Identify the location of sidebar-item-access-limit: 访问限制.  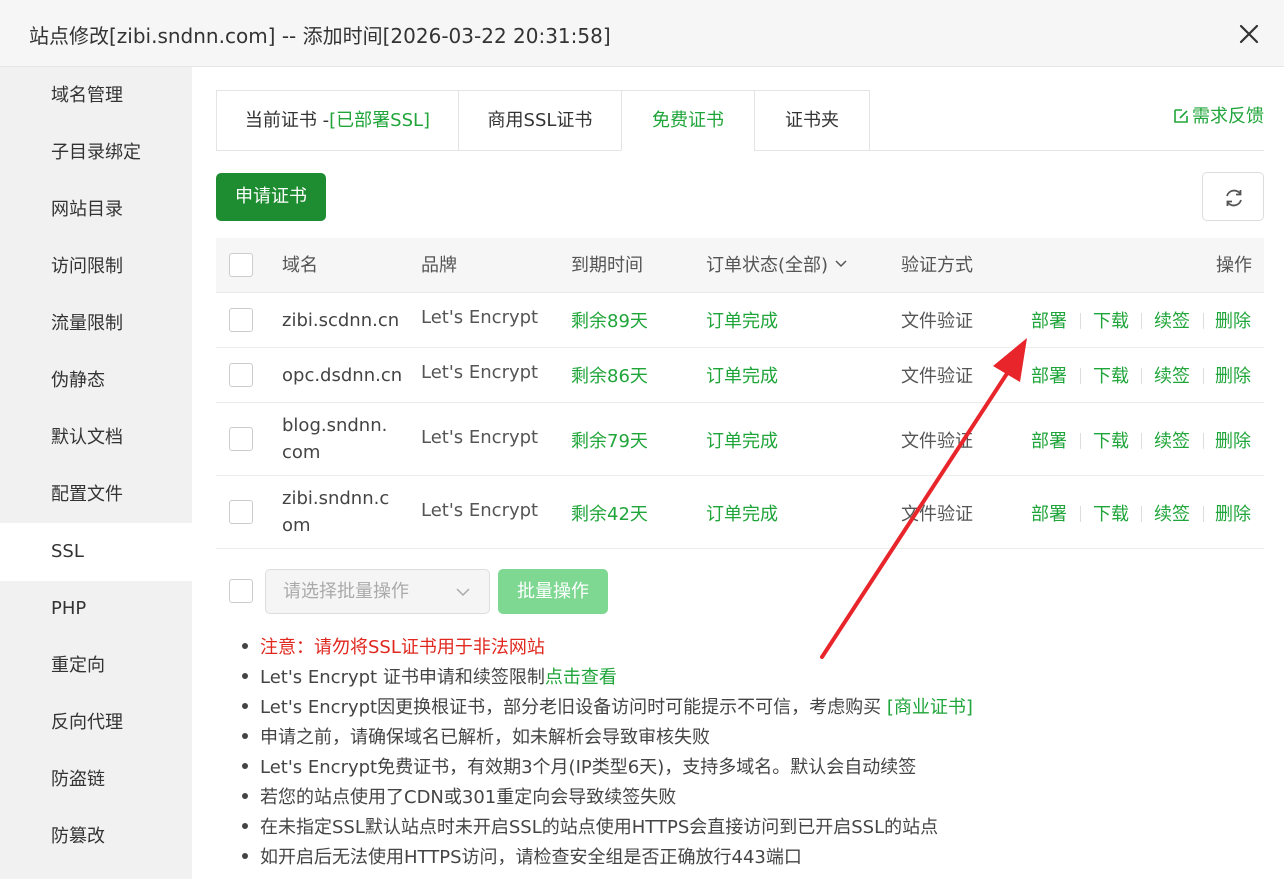
(96, 266).